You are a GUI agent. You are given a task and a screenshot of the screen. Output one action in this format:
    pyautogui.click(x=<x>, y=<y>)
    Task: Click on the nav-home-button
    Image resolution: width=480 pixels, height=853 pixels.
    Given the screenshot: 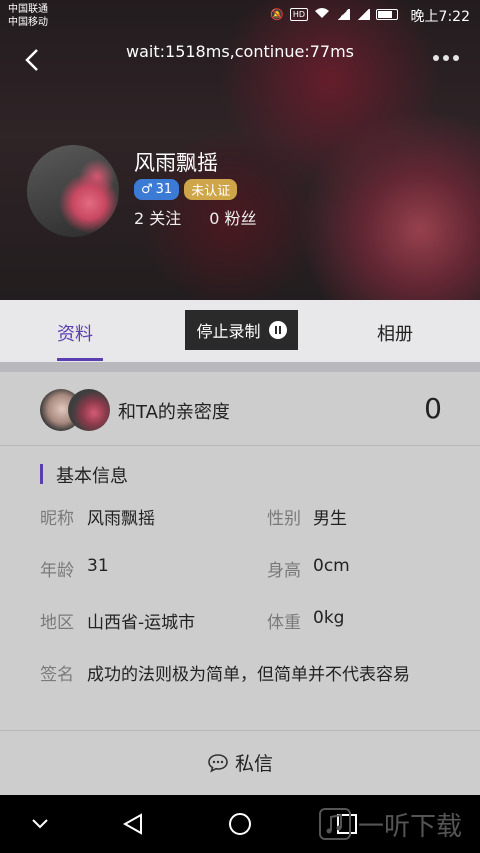 What is the action you would take?
    pyautogui.click(x=240, y=824)
    